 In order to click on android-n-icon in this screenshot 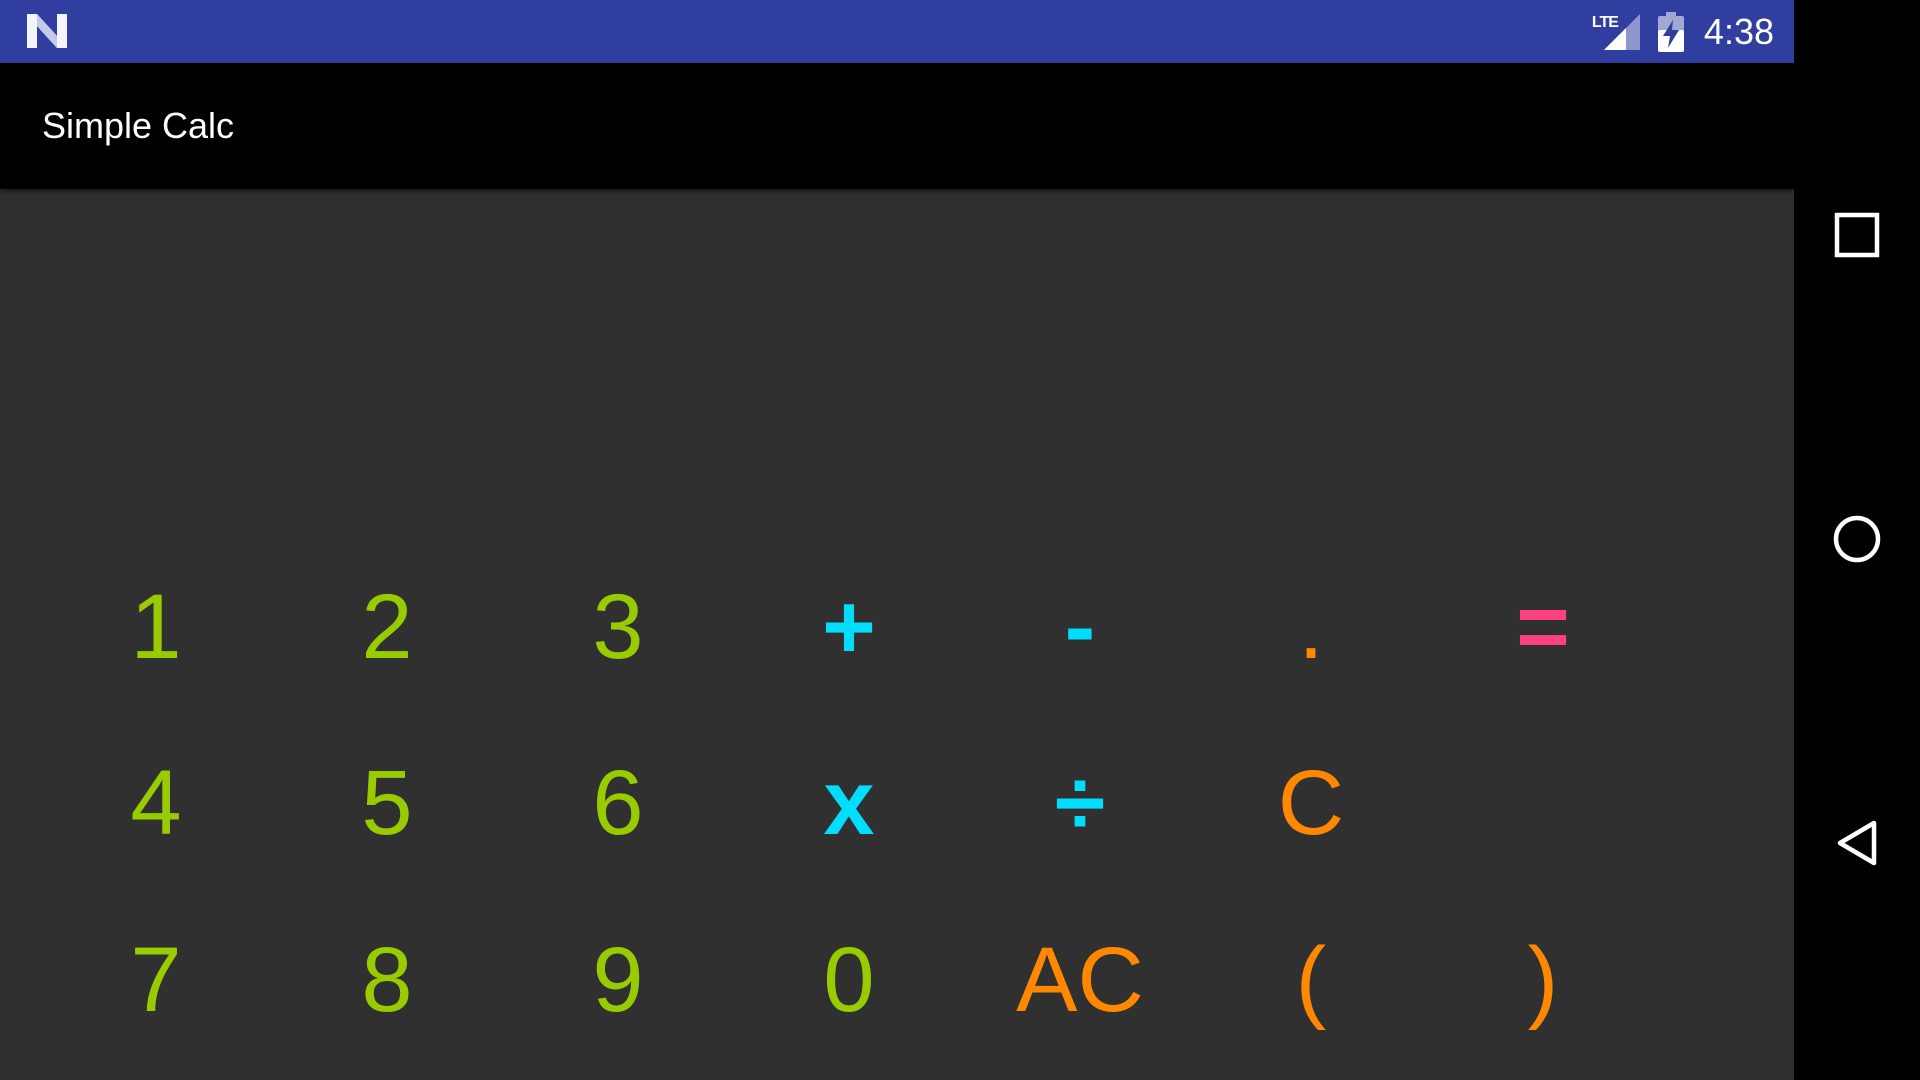, I will do `click(47, 31)`.